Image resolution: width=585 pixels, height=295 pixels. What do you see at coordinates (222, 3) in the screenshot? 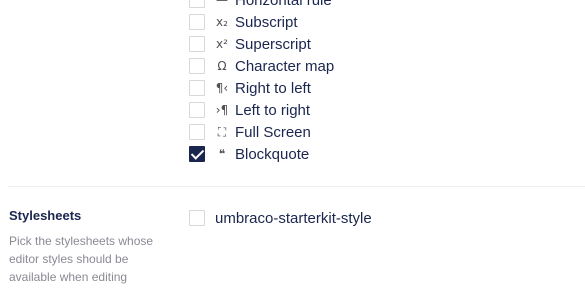
I see `horizontal-rule-icon: —` at bounding box center [222, 3].